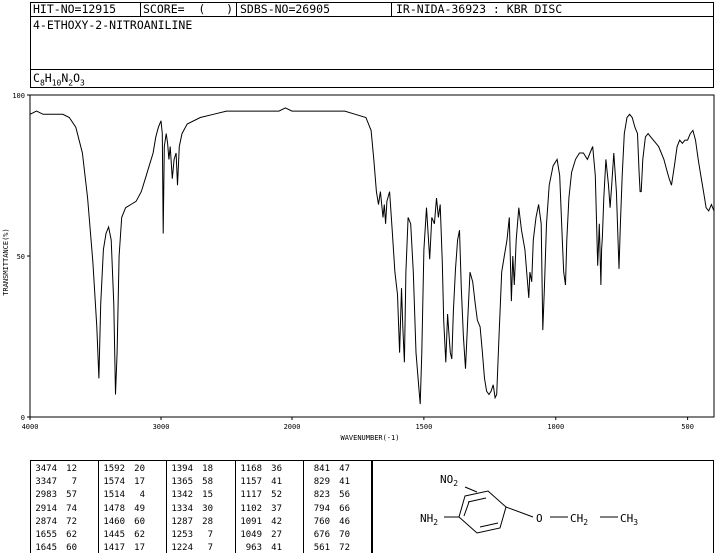 The width and height of the screenshot is (715, 555). I want to click on peak-wavenumber: 1514, so click(114, 495).